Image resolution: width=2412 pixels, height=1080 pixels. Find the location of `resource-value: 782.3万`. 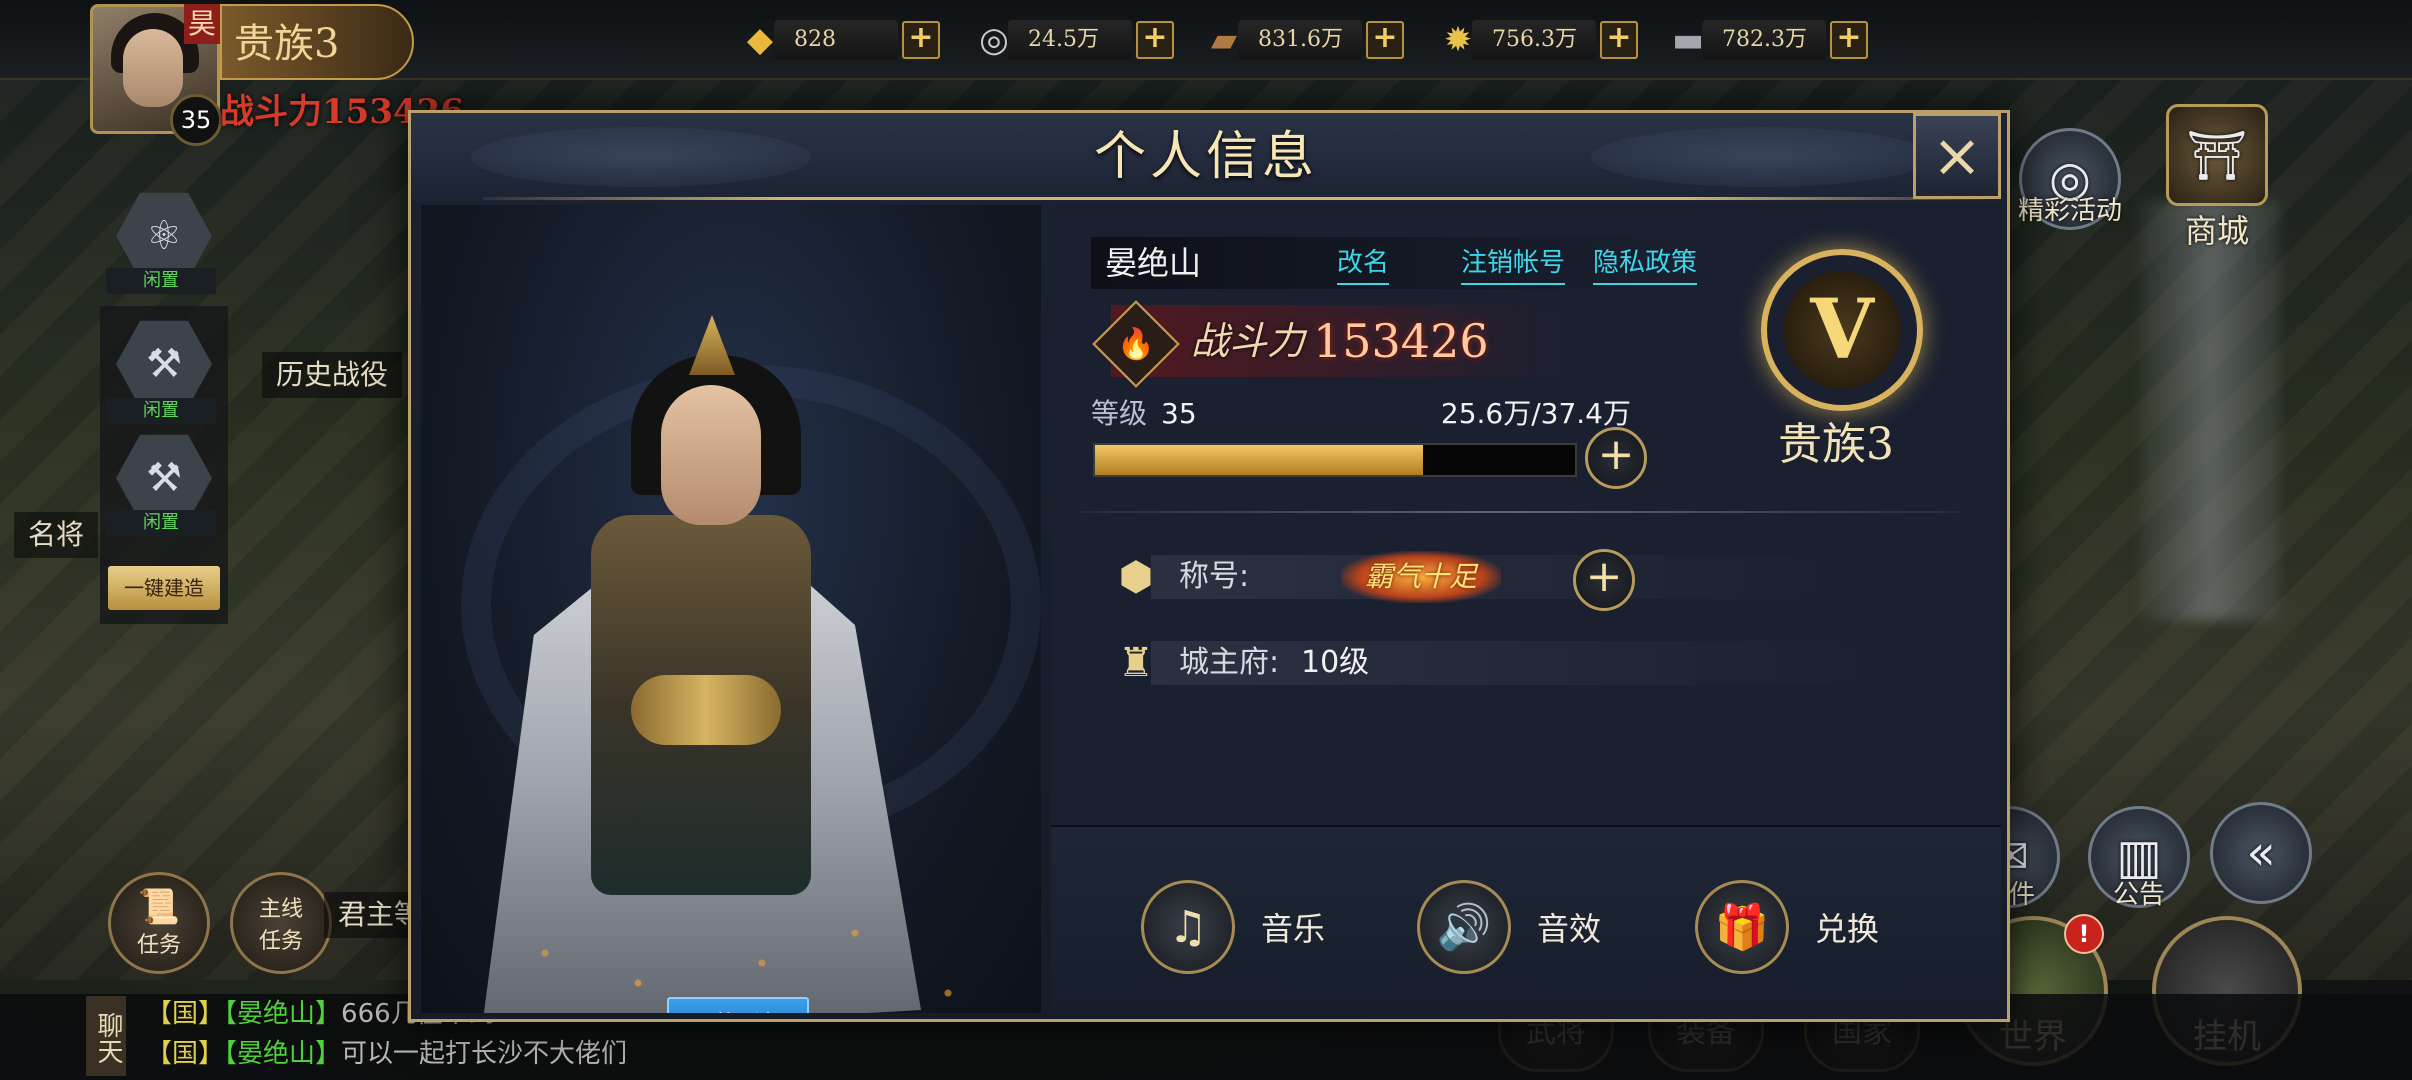

resource-value: 782.3万 is located at coordinates (1764, 40).